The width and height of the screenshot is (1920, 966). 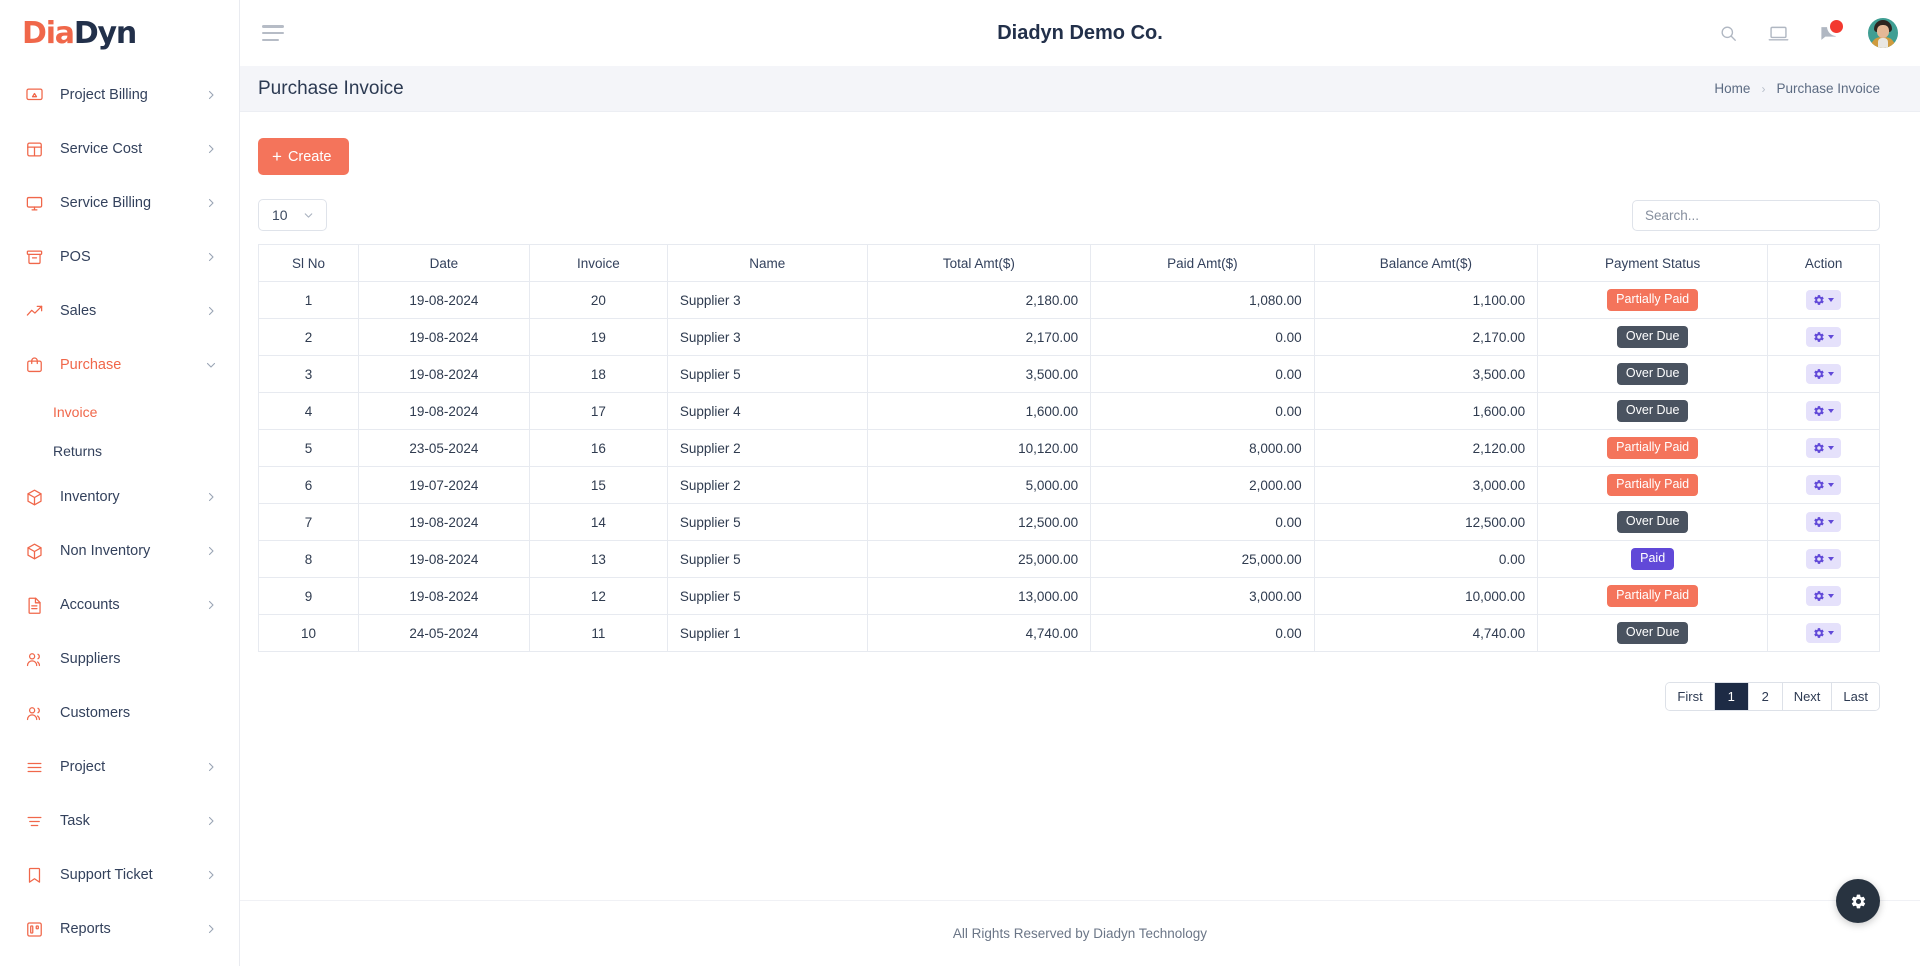 What do you see at coordinates (119, 659) in the screenshot?
I see `sidebar-item-suppliers: Suppliers` at bounding box center [119, 659].